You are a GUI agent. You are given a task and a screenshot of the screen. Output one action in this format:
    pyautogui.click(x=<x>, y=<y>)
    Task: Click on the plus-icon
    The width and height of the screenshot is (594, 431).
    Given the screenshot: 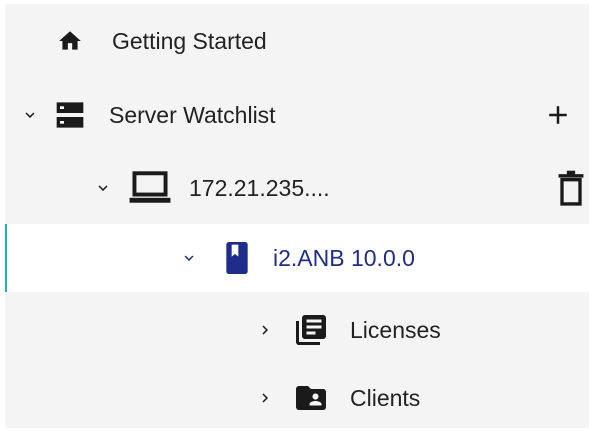 What is the action you would take?
    pyautogui.click(x=558, y=115)
    